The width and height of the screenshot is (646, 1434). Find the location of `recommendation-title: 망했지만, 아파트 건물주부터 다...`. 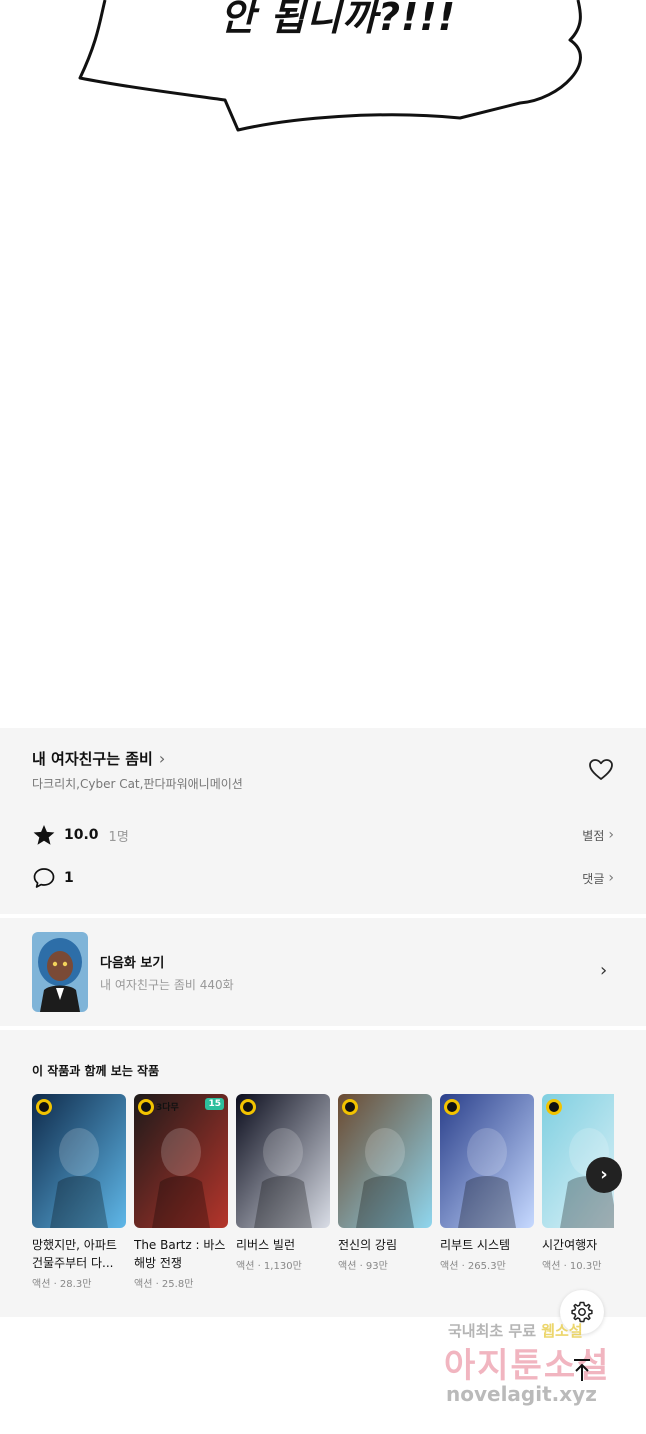

recommendation-title: 망했지만, 아파트 건물주부터 다... is located at coordinates (74, 1254).